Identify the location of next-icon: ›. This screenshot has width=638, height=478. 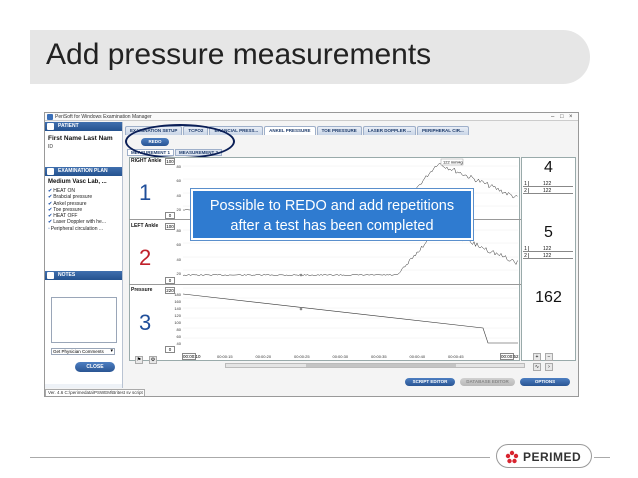
(549, 367).